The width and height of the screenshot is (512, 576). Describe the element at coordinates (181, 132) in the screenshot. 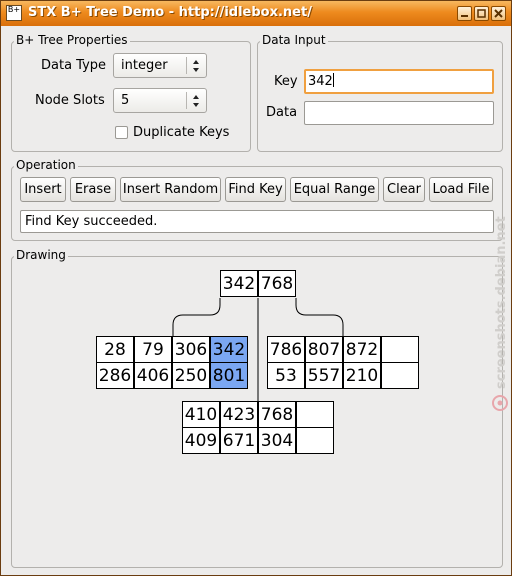

I see `duplicate-keys-label: Duplicate Keys` at that location.